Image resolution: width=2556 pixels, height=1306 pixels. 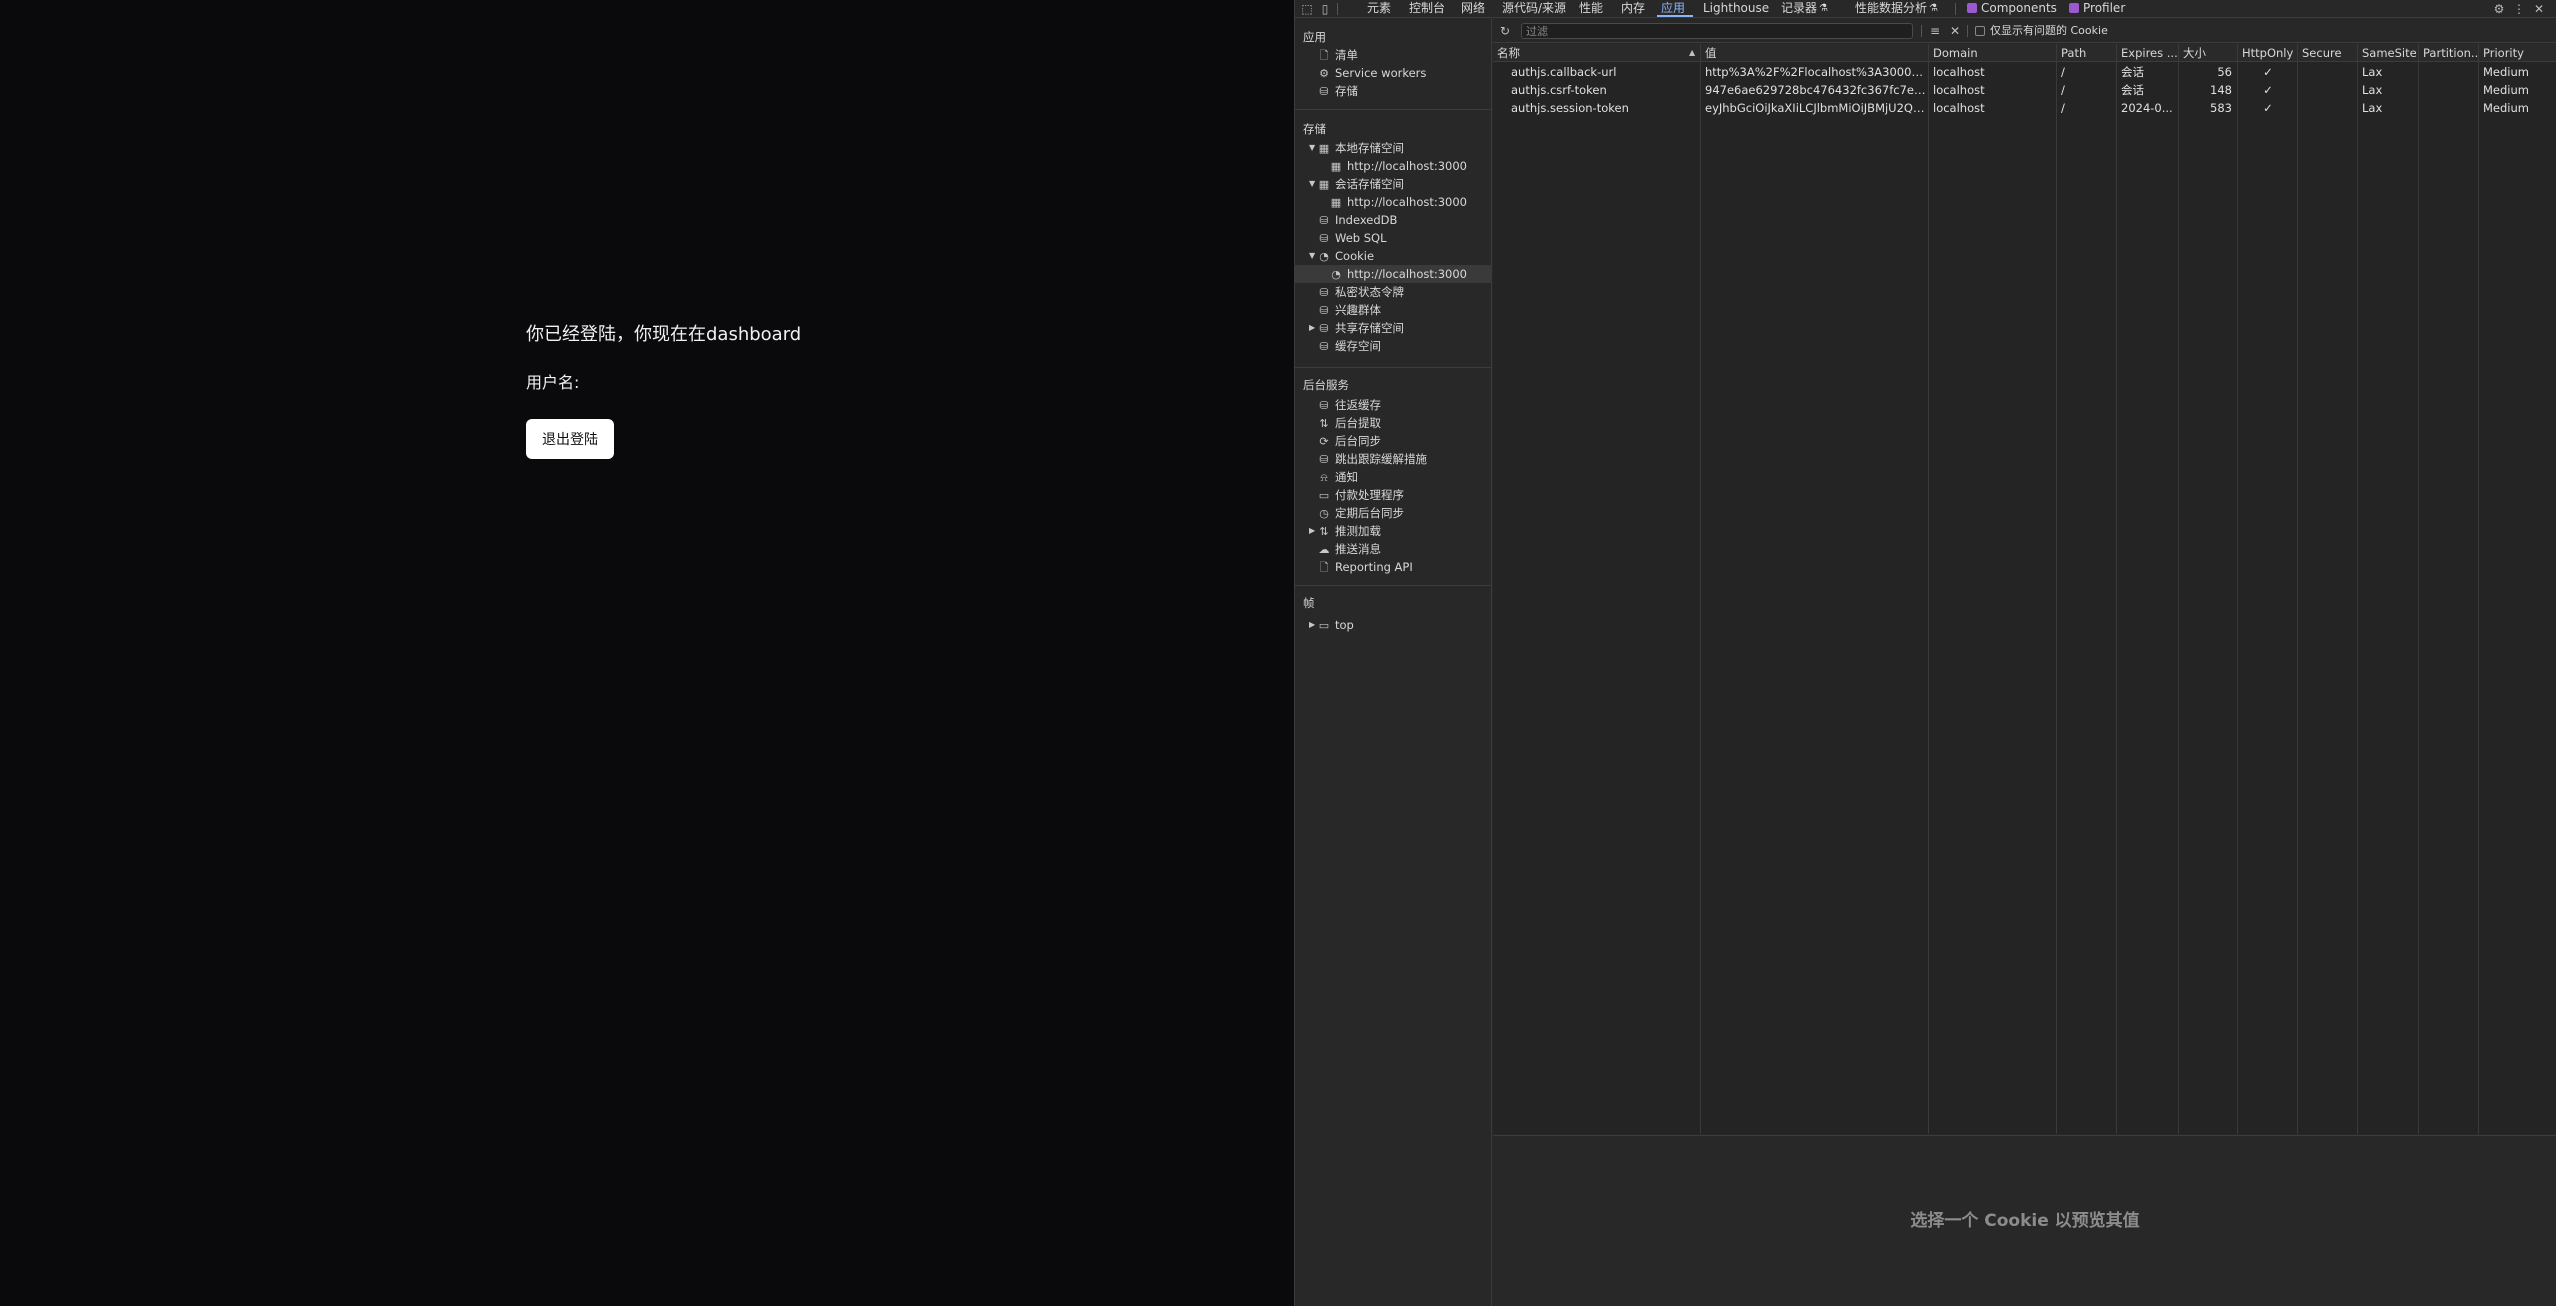 I want to click on close-devtools-icon: ✕, so click(x=2539, y=9).